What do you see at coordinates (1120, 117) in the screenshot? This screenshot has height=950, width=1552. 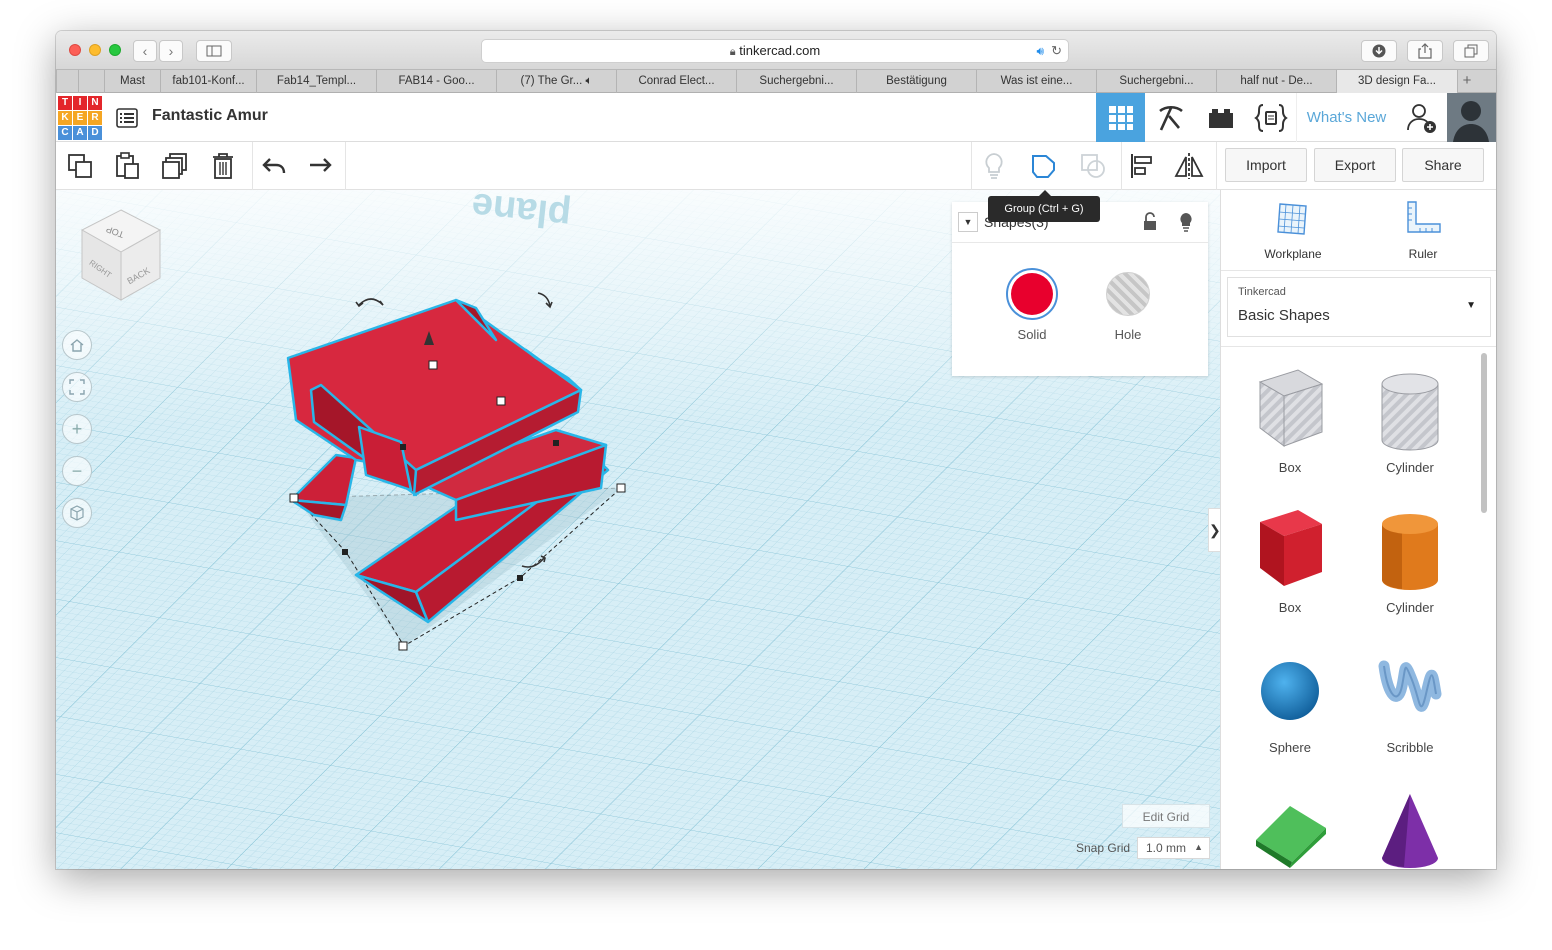 I see `3d-view-button` at bounding box center [1120, 117].